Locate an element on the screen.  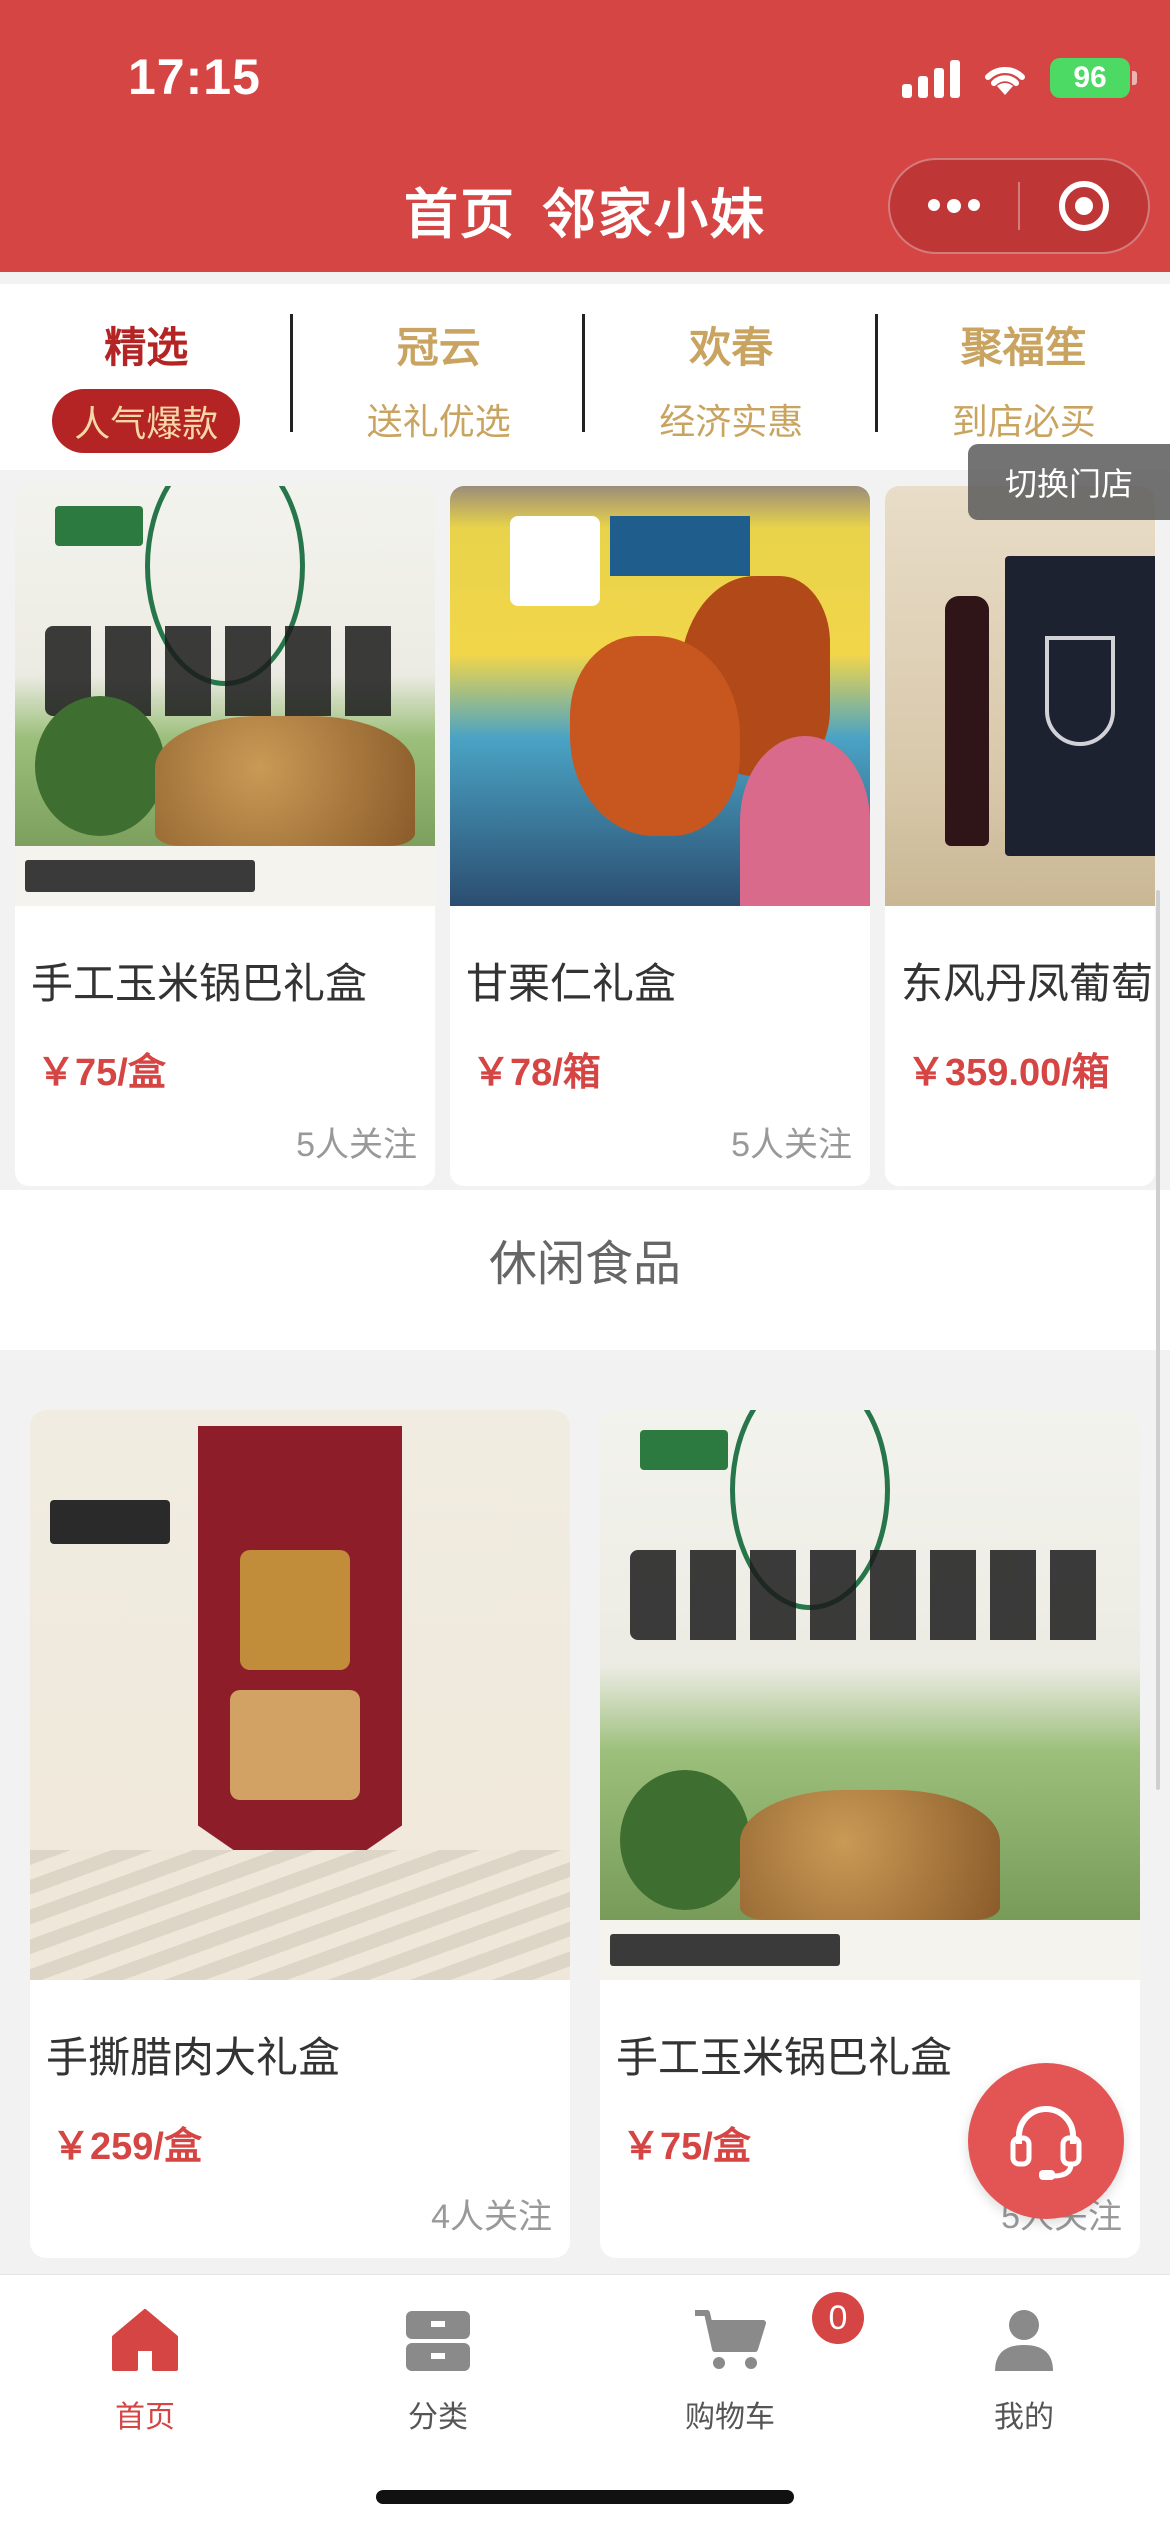
home-indicator is located at coordinates (585, 2497).